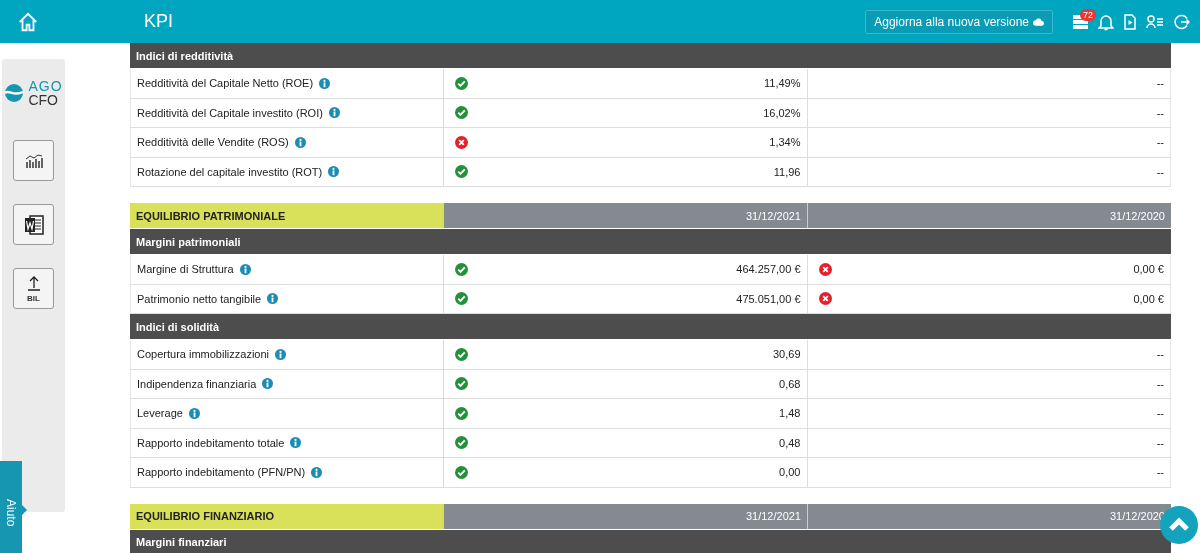  What do you see at coordinates (786, 354) in the screenshot?
I see `kpi-value: 30,69` at bounding box center [786, 354].